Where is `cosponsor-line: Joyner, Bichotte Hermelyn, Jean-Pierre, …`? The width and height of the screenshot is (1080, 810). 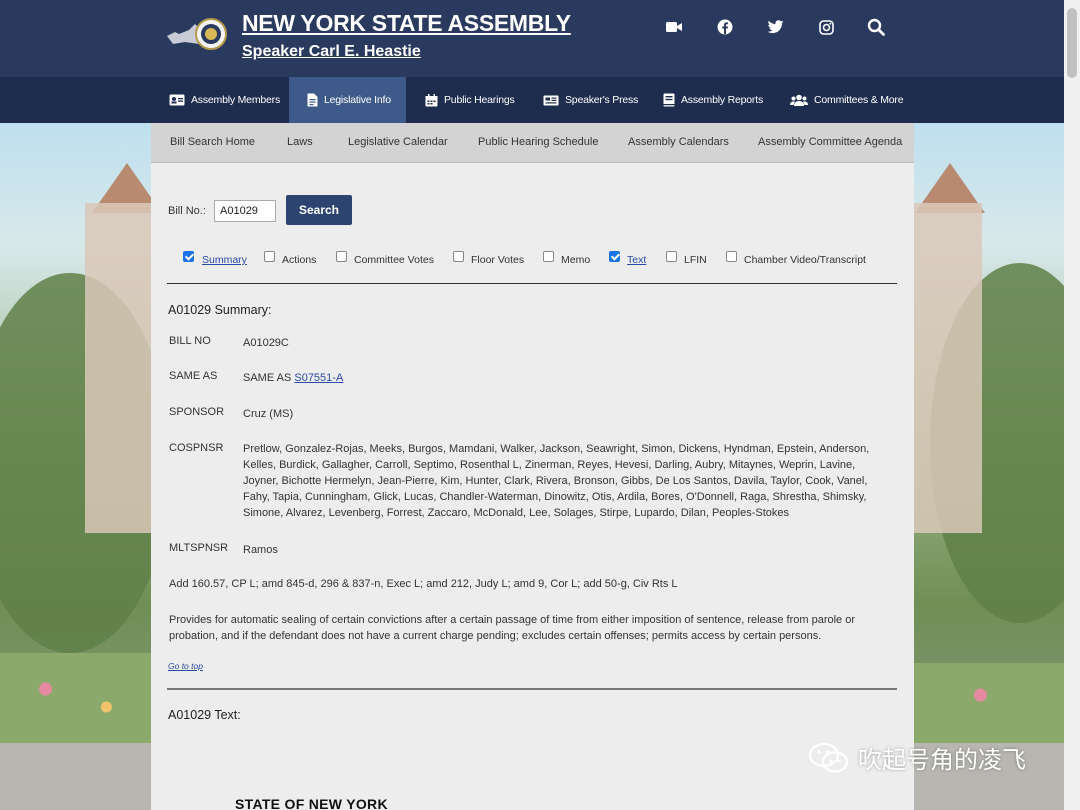 cosponsor-line: Joyner, Bichotte Hermelyn, Jean-Pierre, … is located at coordinates (555, 481).